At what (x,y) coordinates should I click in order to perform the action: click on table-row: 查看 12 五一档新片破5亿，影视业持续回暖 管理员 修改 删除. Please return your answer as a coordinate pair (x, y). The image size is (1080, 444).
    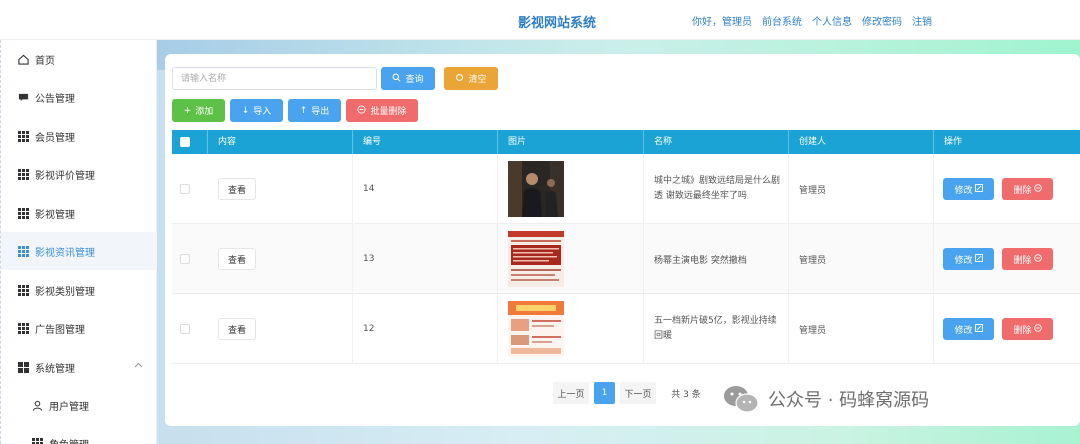
    Looking at the image, I should click on (626, 329).